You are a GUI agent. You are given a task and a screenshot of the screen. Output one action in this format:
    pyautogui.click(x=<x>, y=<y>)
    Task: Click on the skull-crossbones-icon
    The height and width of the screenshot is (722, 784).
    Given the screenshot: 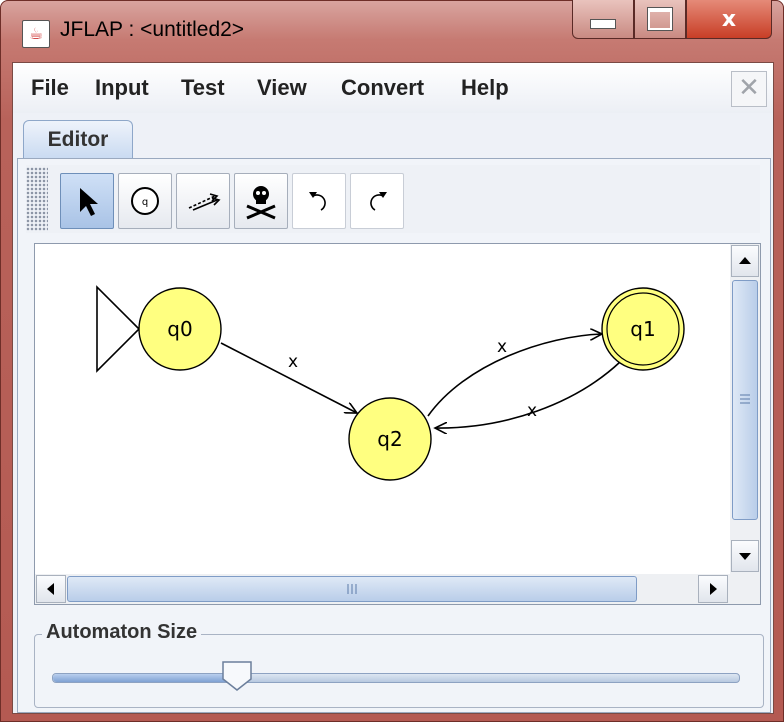 What is the action you would take?
    pyautogui.click(x=261, y=203)
    